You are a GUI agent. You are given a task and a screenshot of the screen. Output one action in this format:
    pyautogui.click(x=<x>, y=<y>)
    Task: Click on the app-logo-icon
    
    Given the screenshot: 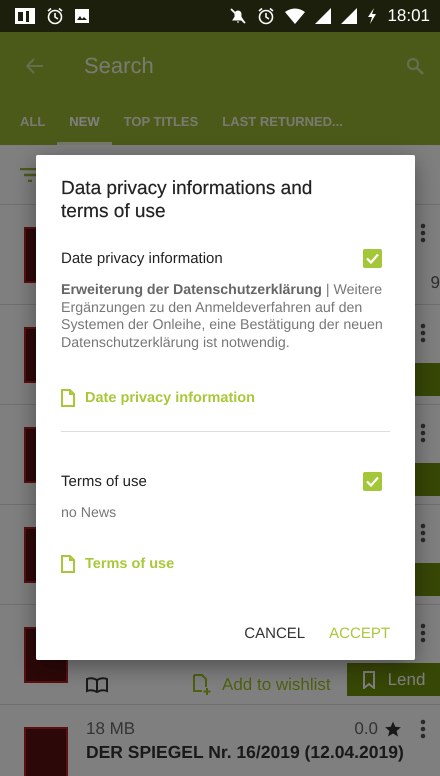 What is the action you would take?
    pyautogui.click(x=25, y=16)
    